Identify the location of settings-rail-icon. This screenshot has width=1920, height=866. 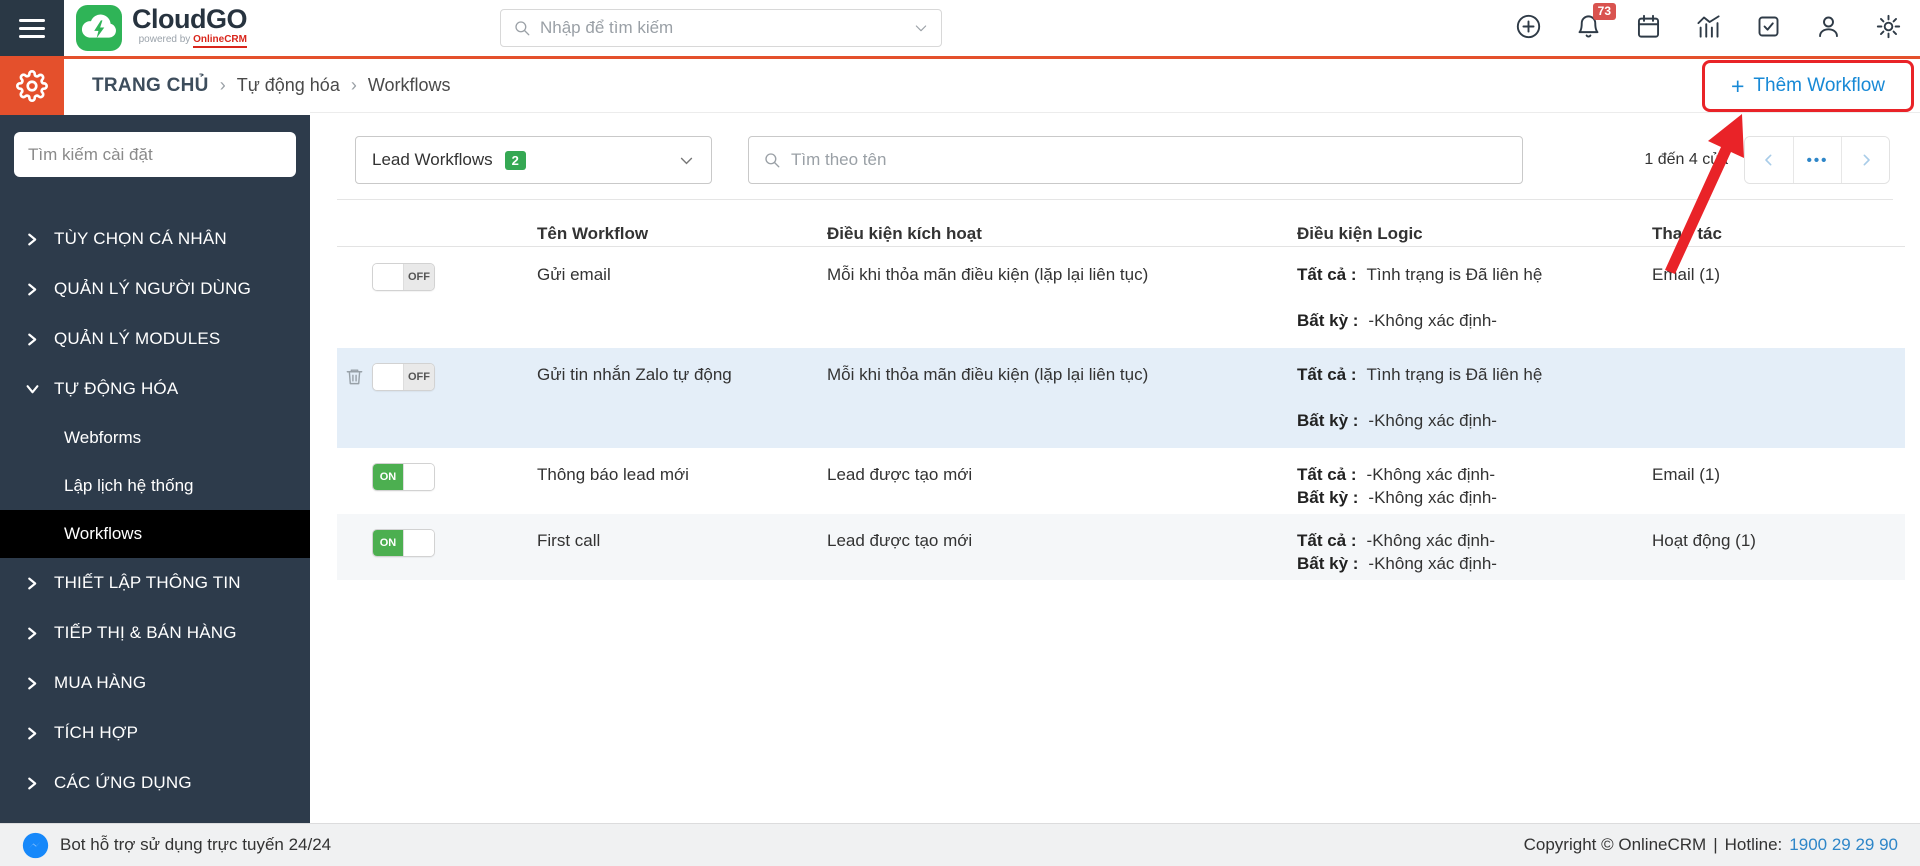
(32, 85).